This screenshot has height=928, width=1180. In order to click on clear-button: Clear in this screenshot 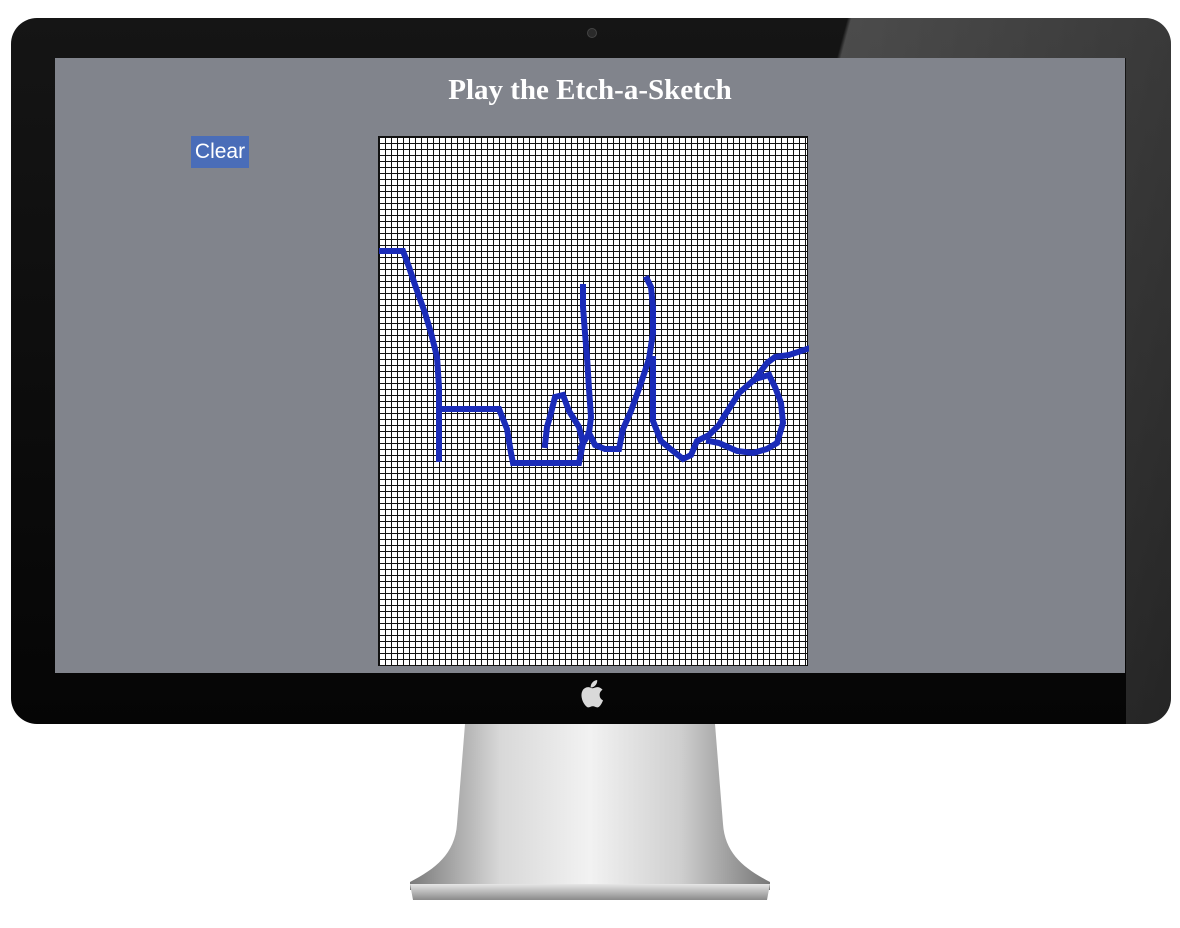, I will do `click(220, 152)`.